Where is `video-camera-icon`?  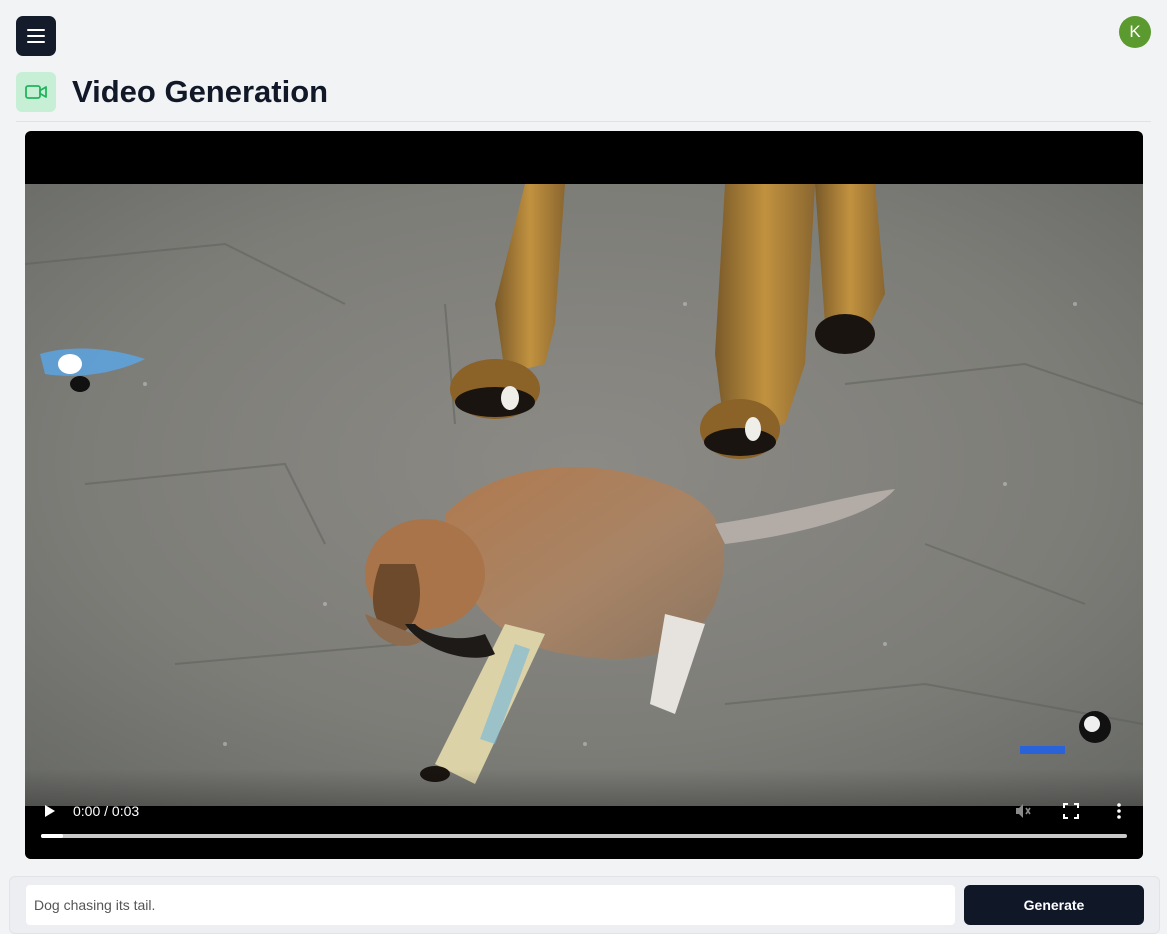 video-camera-icon is located at coordinates (36, 92).